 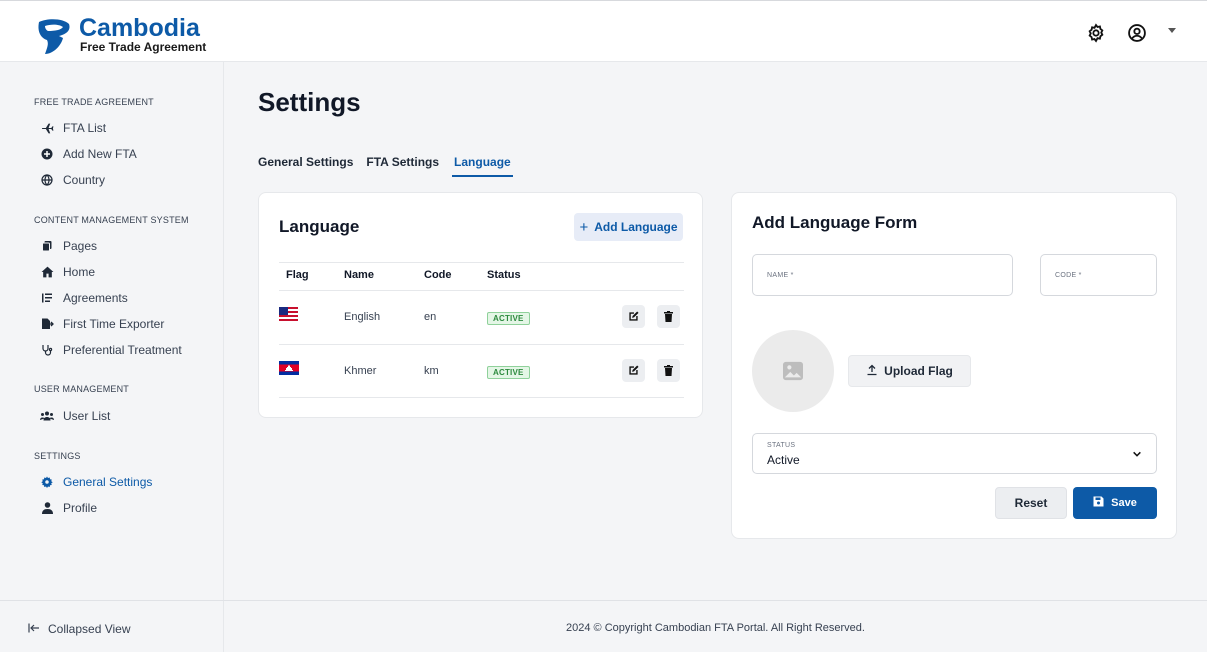 What do you see at coordinates (47, 128) in the screenshot?
I see `plane-icon` at bounding box center [47, 128].